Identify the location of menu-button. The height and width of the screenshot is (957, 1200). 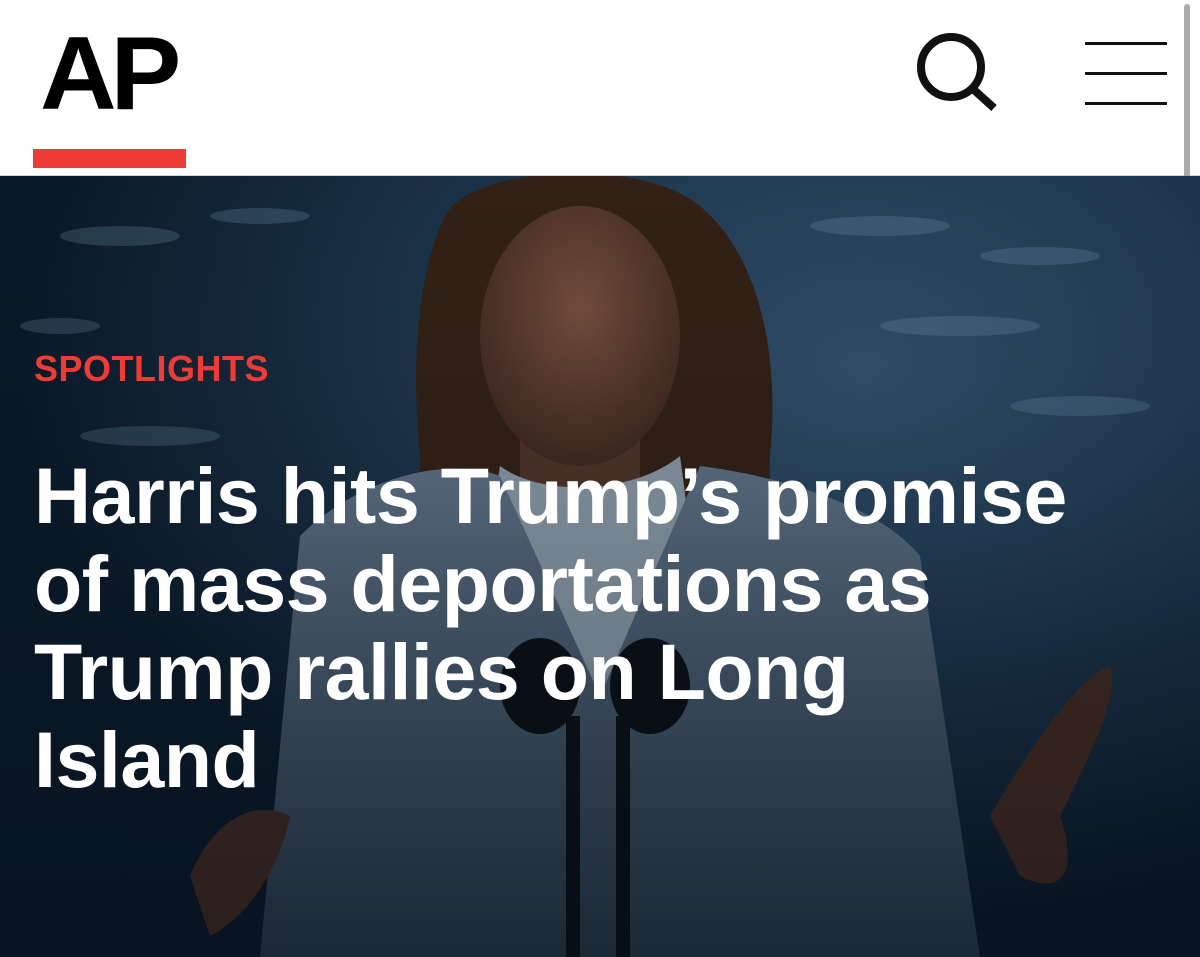
(1126, 75).